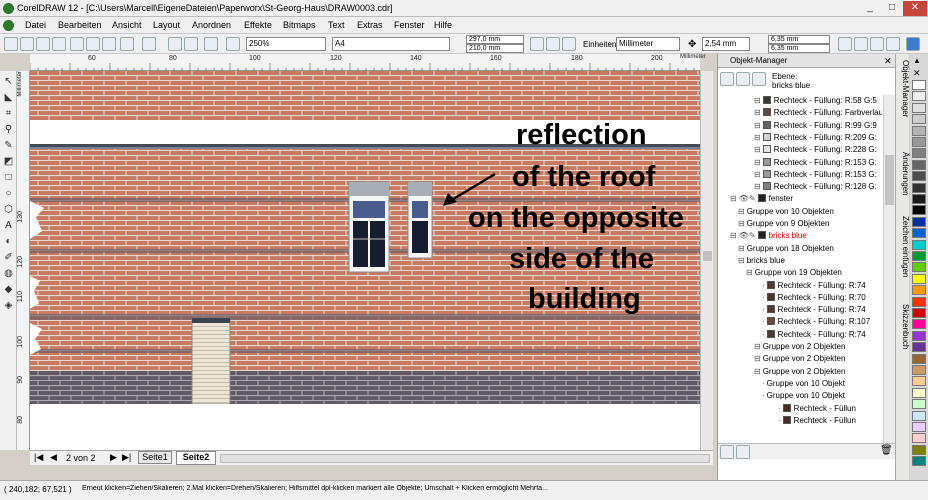  Describe the element at coordinates (166, 25) in the screenshot. I see `menu-layout: Layout` at that location.